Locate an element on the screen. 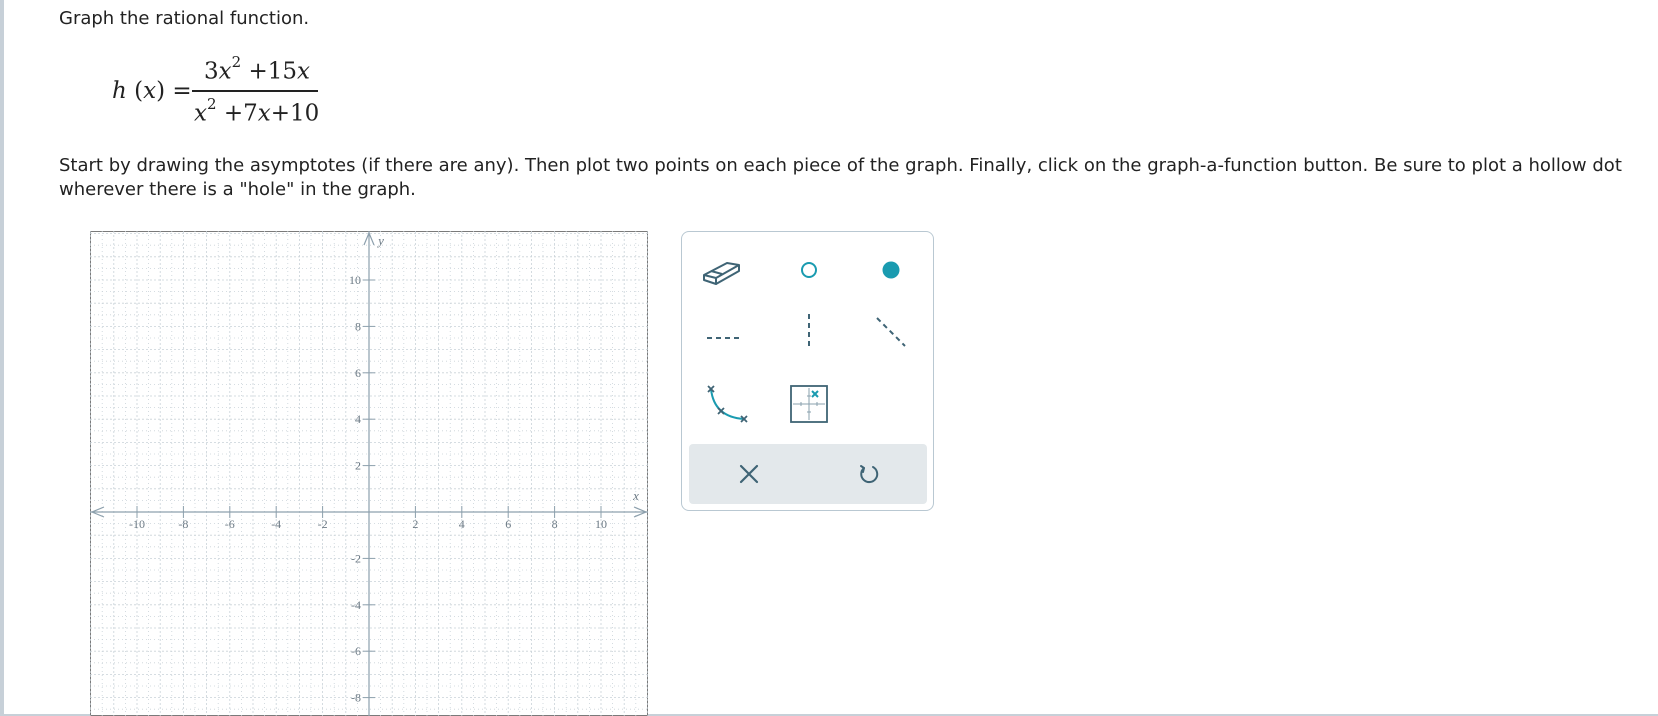 The width and height of the screenshot is (1658, 716). left-border is located at coordinates (2, 358).